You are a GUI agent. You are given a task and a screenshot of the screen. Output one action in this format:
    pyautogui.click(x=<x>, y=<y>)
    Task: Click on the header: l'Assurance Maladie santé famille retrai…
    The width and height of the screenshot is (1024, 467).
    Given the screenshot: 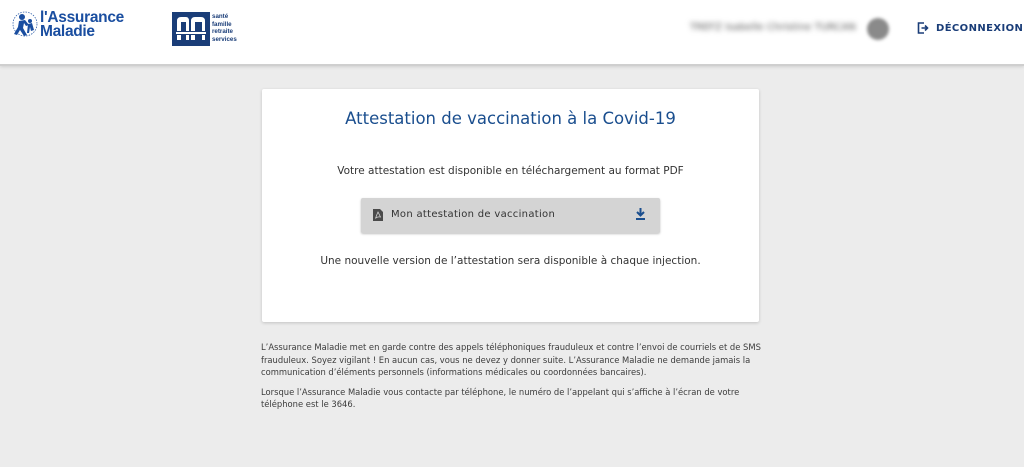 What is the action you would take?
    pyautogui.click(x=512, y=33)
    